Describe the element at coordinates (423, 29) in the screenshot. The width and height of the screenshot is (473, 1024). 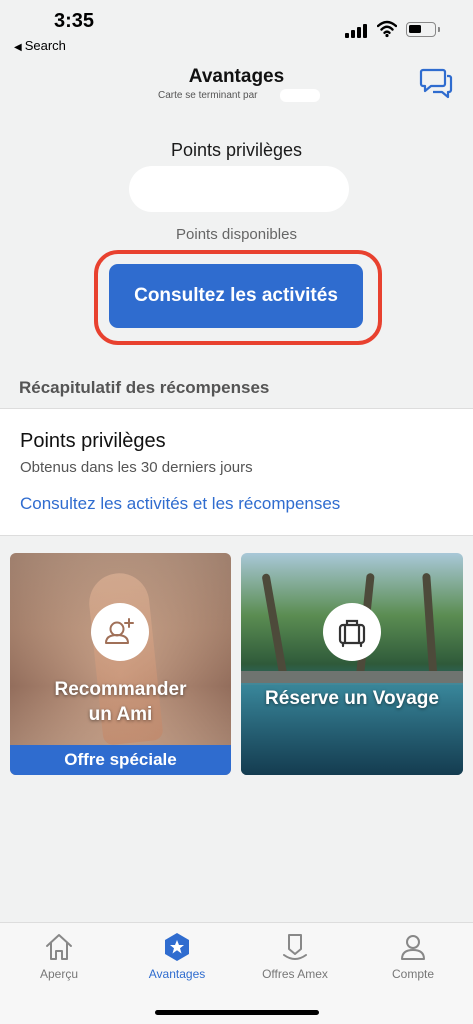
I see `battery-icon` at that location.